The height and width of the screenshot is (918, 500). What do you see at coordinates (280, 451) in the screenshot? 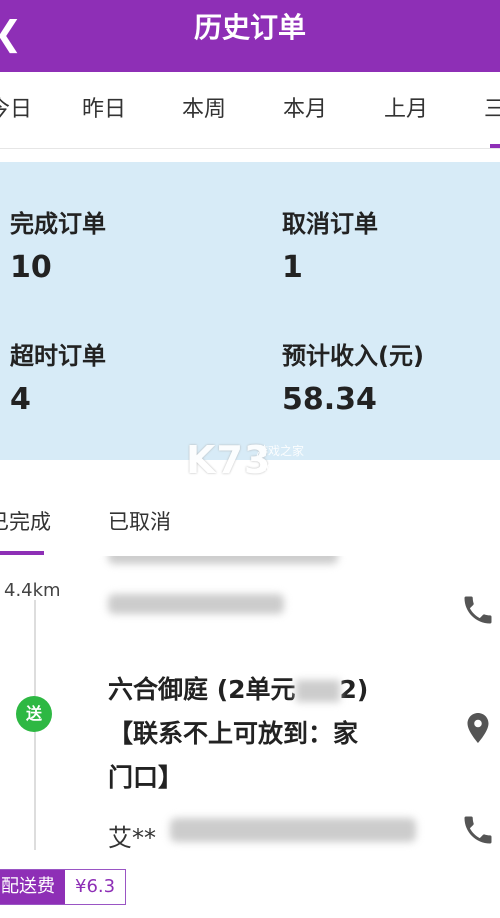
I see `watermark-cn-text: 游戏之家` at bounding box center [280, 451].